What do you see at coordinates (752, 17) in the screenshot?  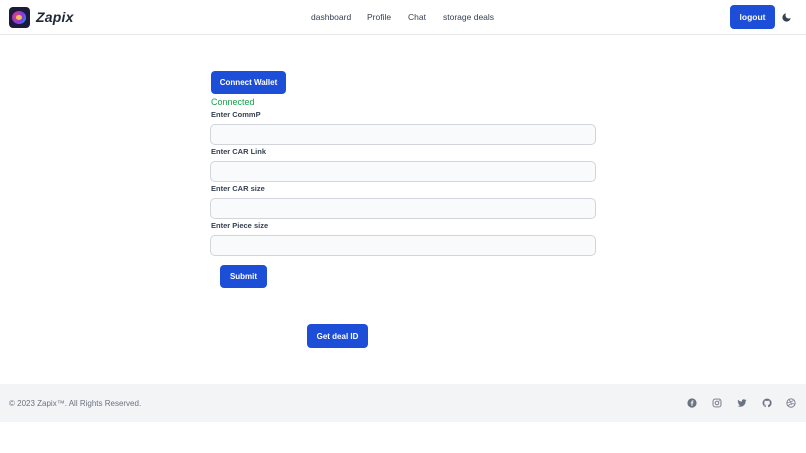 I see `logout-button: logout` at bounding box center [752, 17].